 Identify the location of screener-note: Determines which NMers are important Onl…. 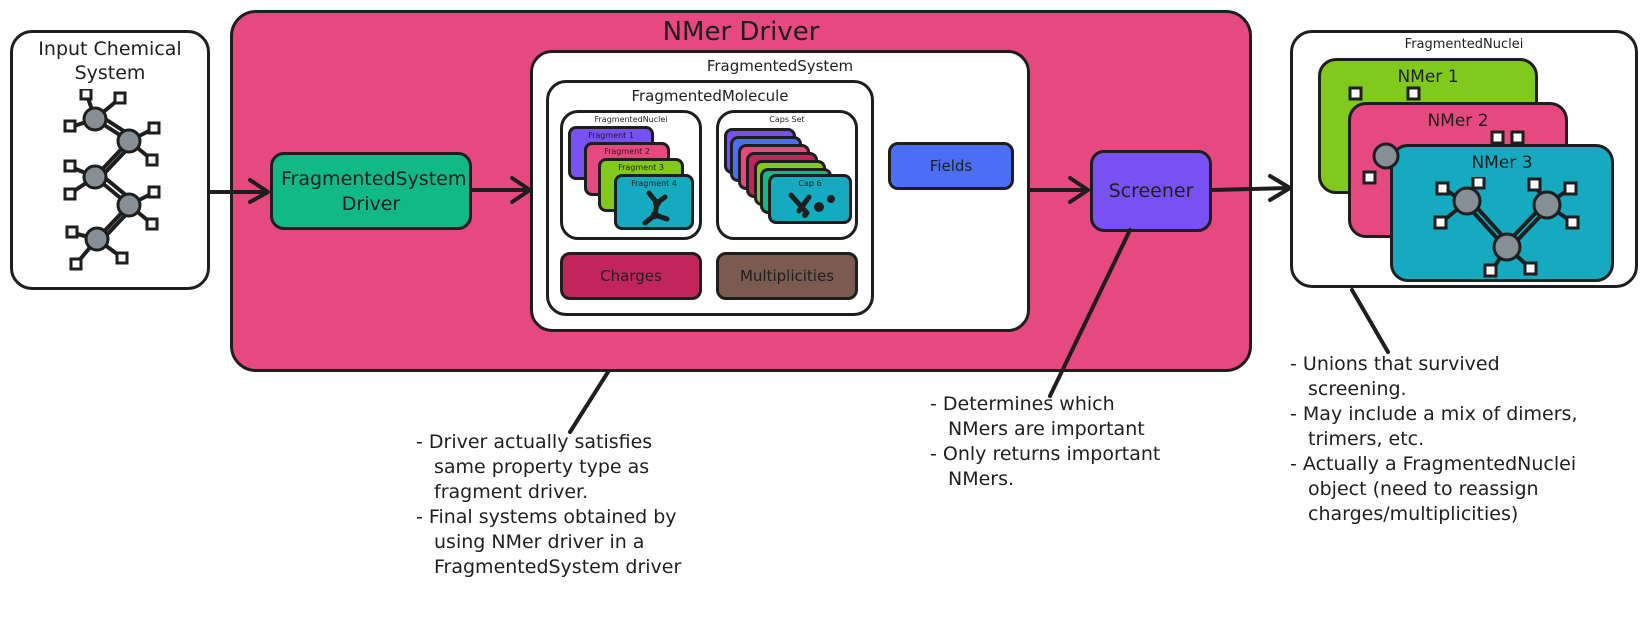
(1055, 442).